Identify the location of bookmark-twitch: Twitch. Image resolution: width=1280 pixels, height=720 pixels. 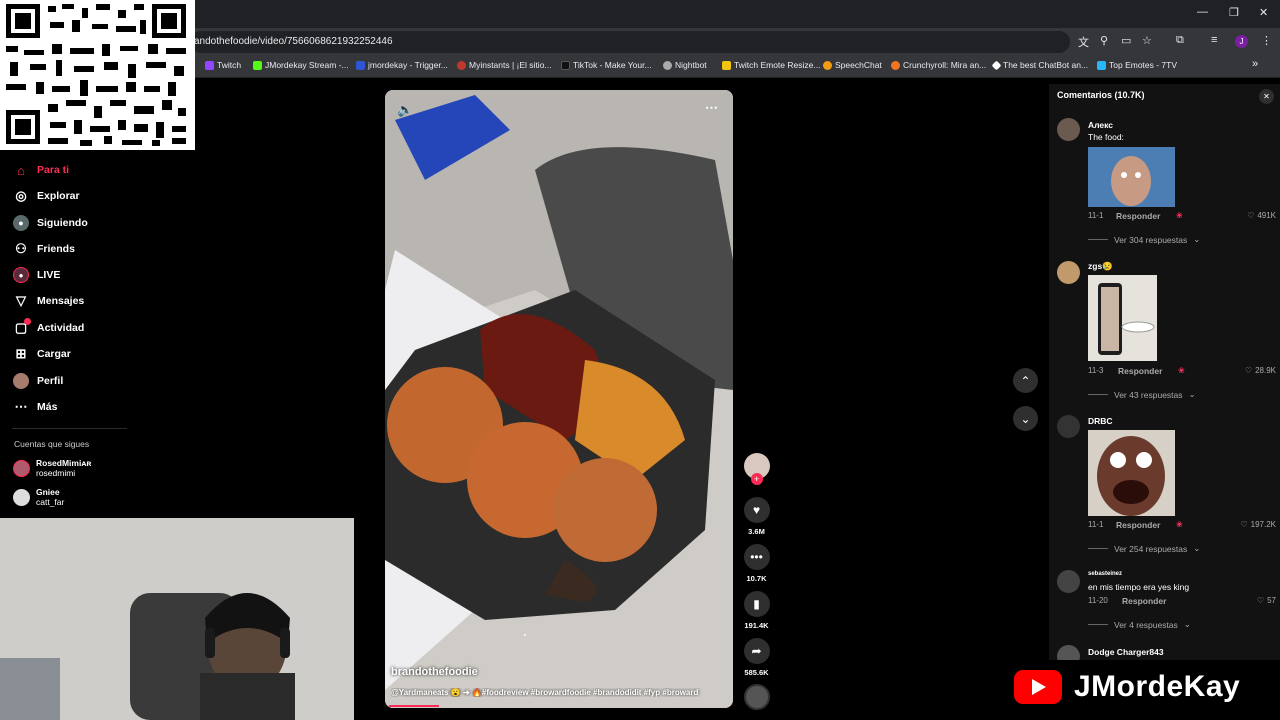
(223, 65).